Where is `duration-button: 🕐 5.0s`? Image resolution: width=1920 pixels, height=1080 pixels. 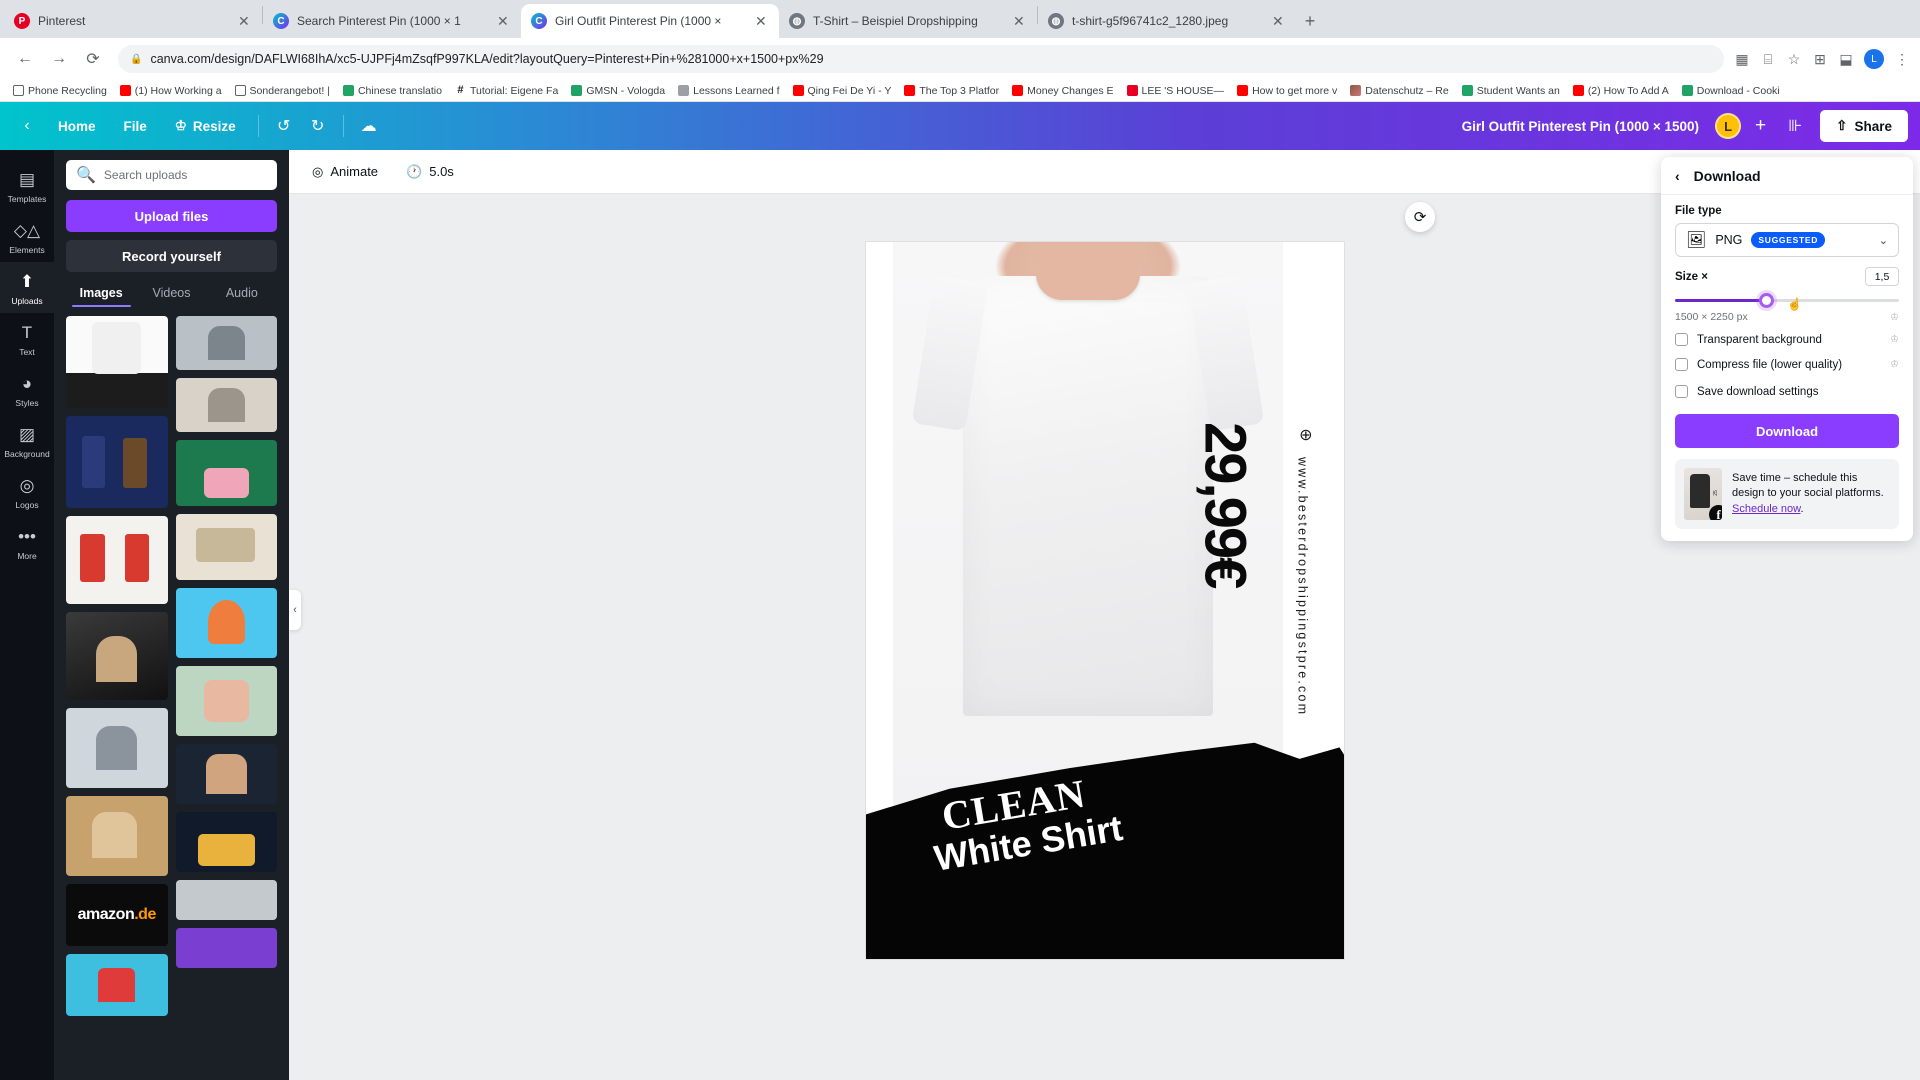 duration-button: 🕐 5.0s is located at coordinates (430, 172).